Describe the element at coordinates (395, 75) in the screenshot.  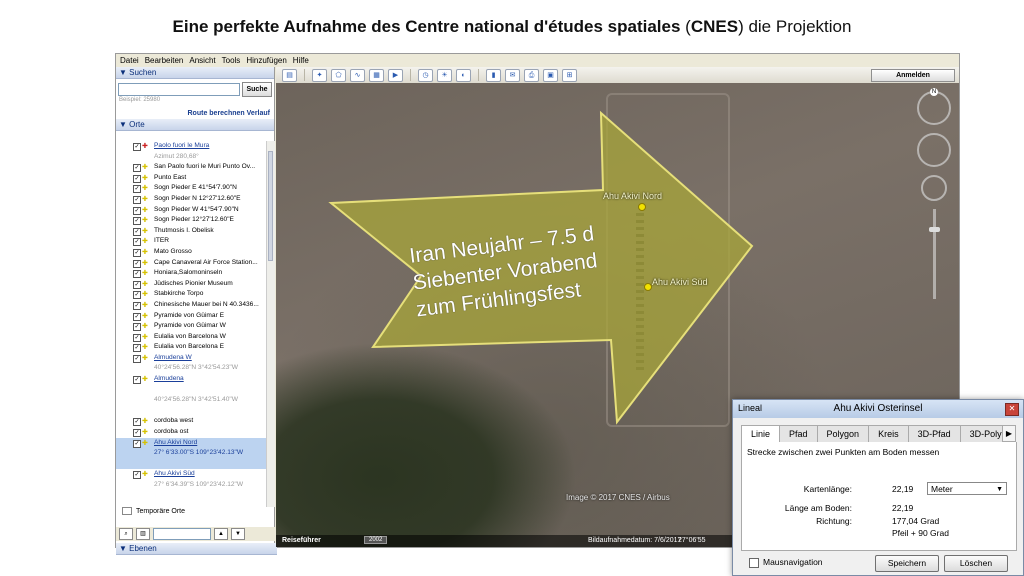
I see `record-tour-icon: ▶` at that location.